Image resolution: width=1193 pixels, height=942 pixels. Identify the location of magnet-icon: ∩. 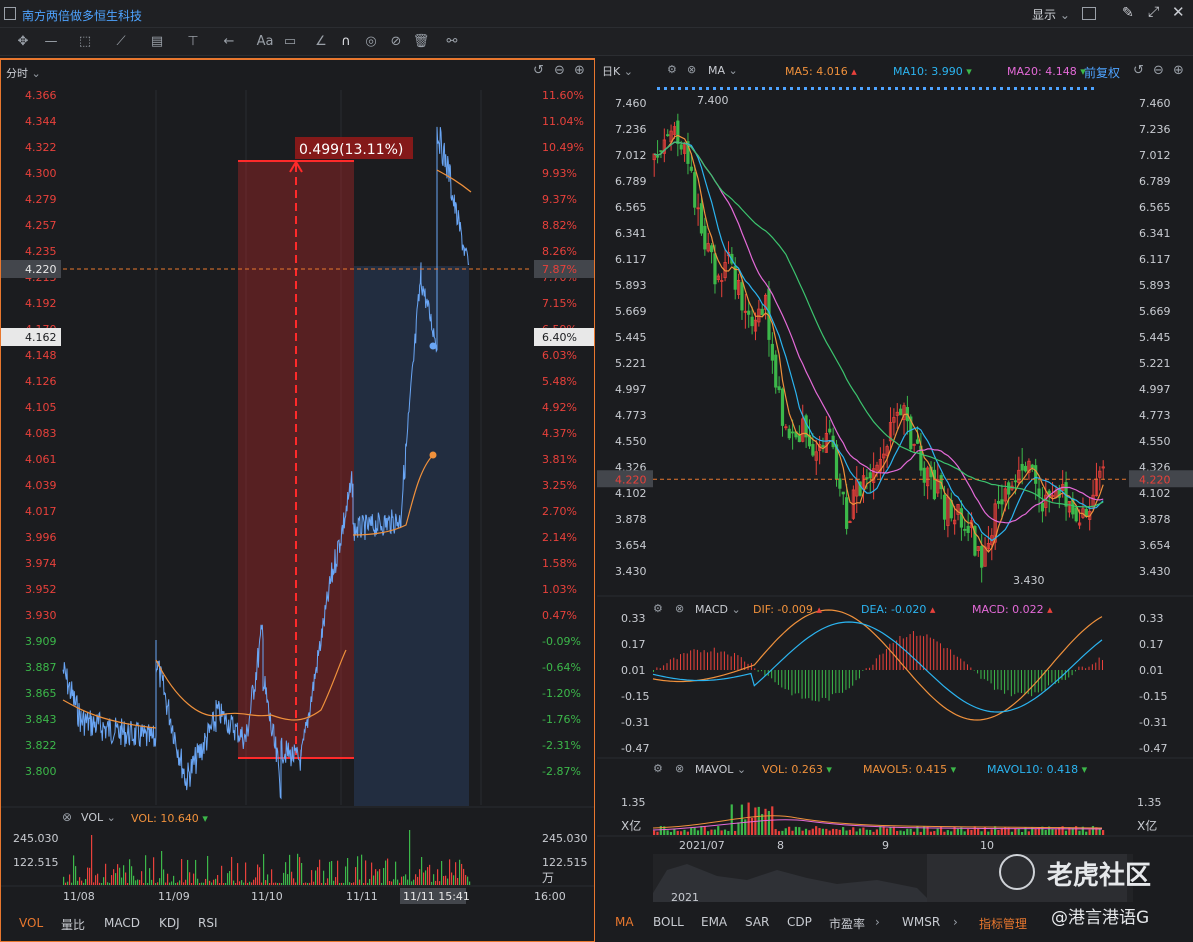
(346, 42).